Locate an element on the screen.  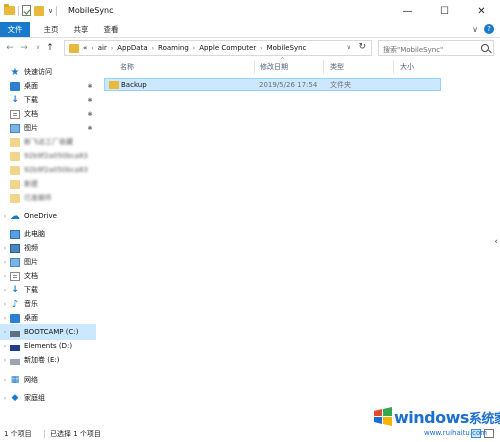
expand-ribbon-icon: ∨ is located at coordinates (475, 29).